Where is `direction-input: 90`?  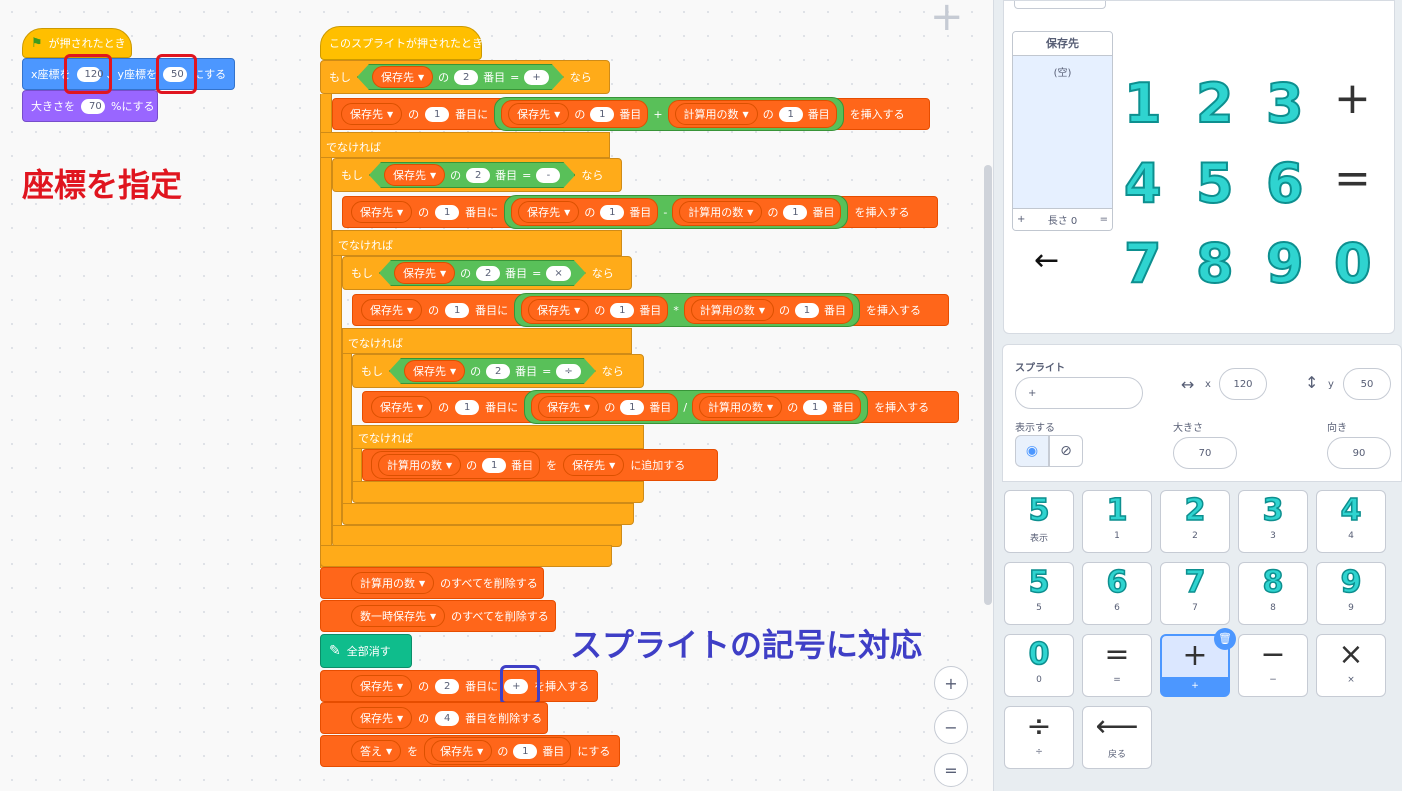 direction-input: 90 is located at coordinates (1359, 453).